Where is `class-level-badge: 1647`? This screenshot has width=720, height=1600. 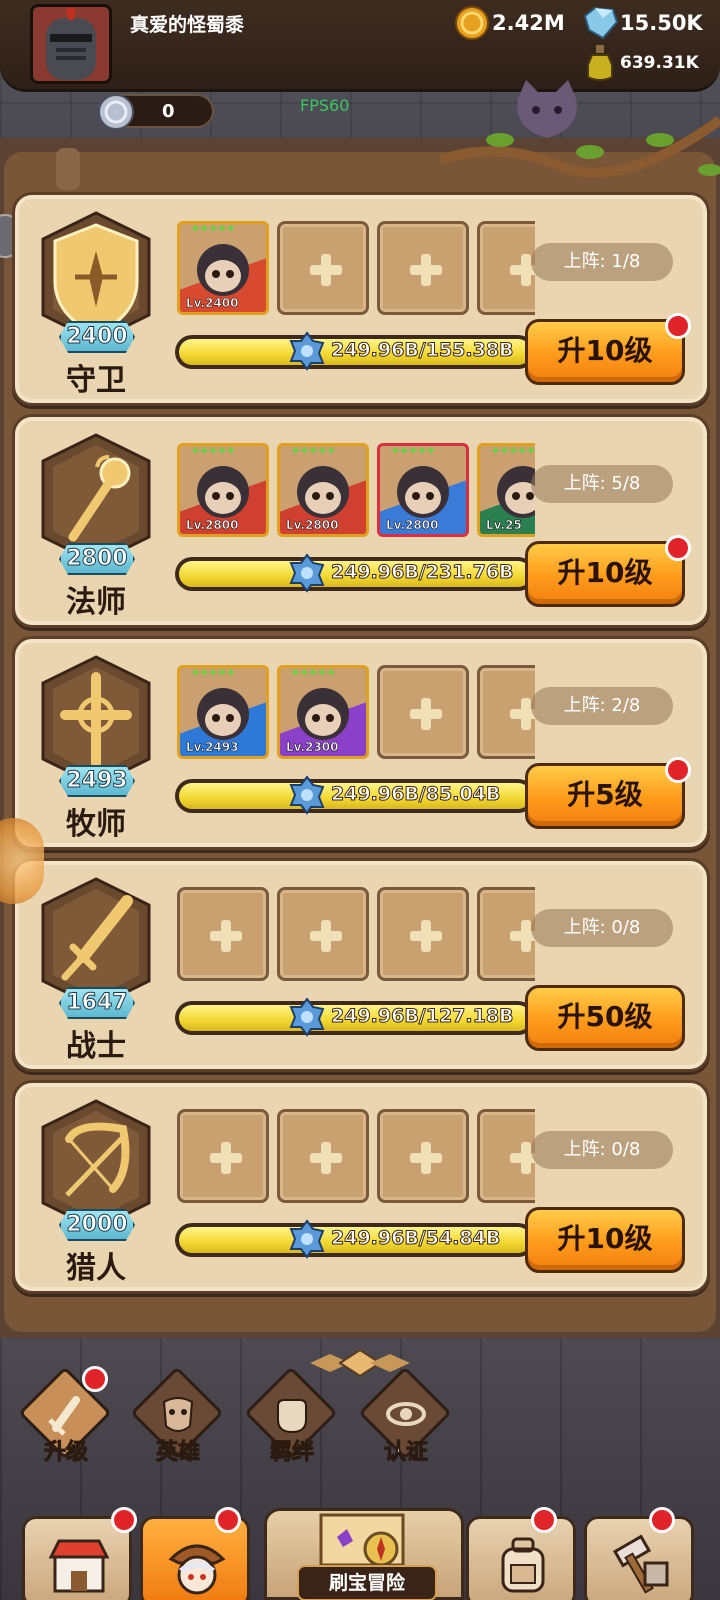 class-level-badge: 1647 is located at coordinates (97, 1003).